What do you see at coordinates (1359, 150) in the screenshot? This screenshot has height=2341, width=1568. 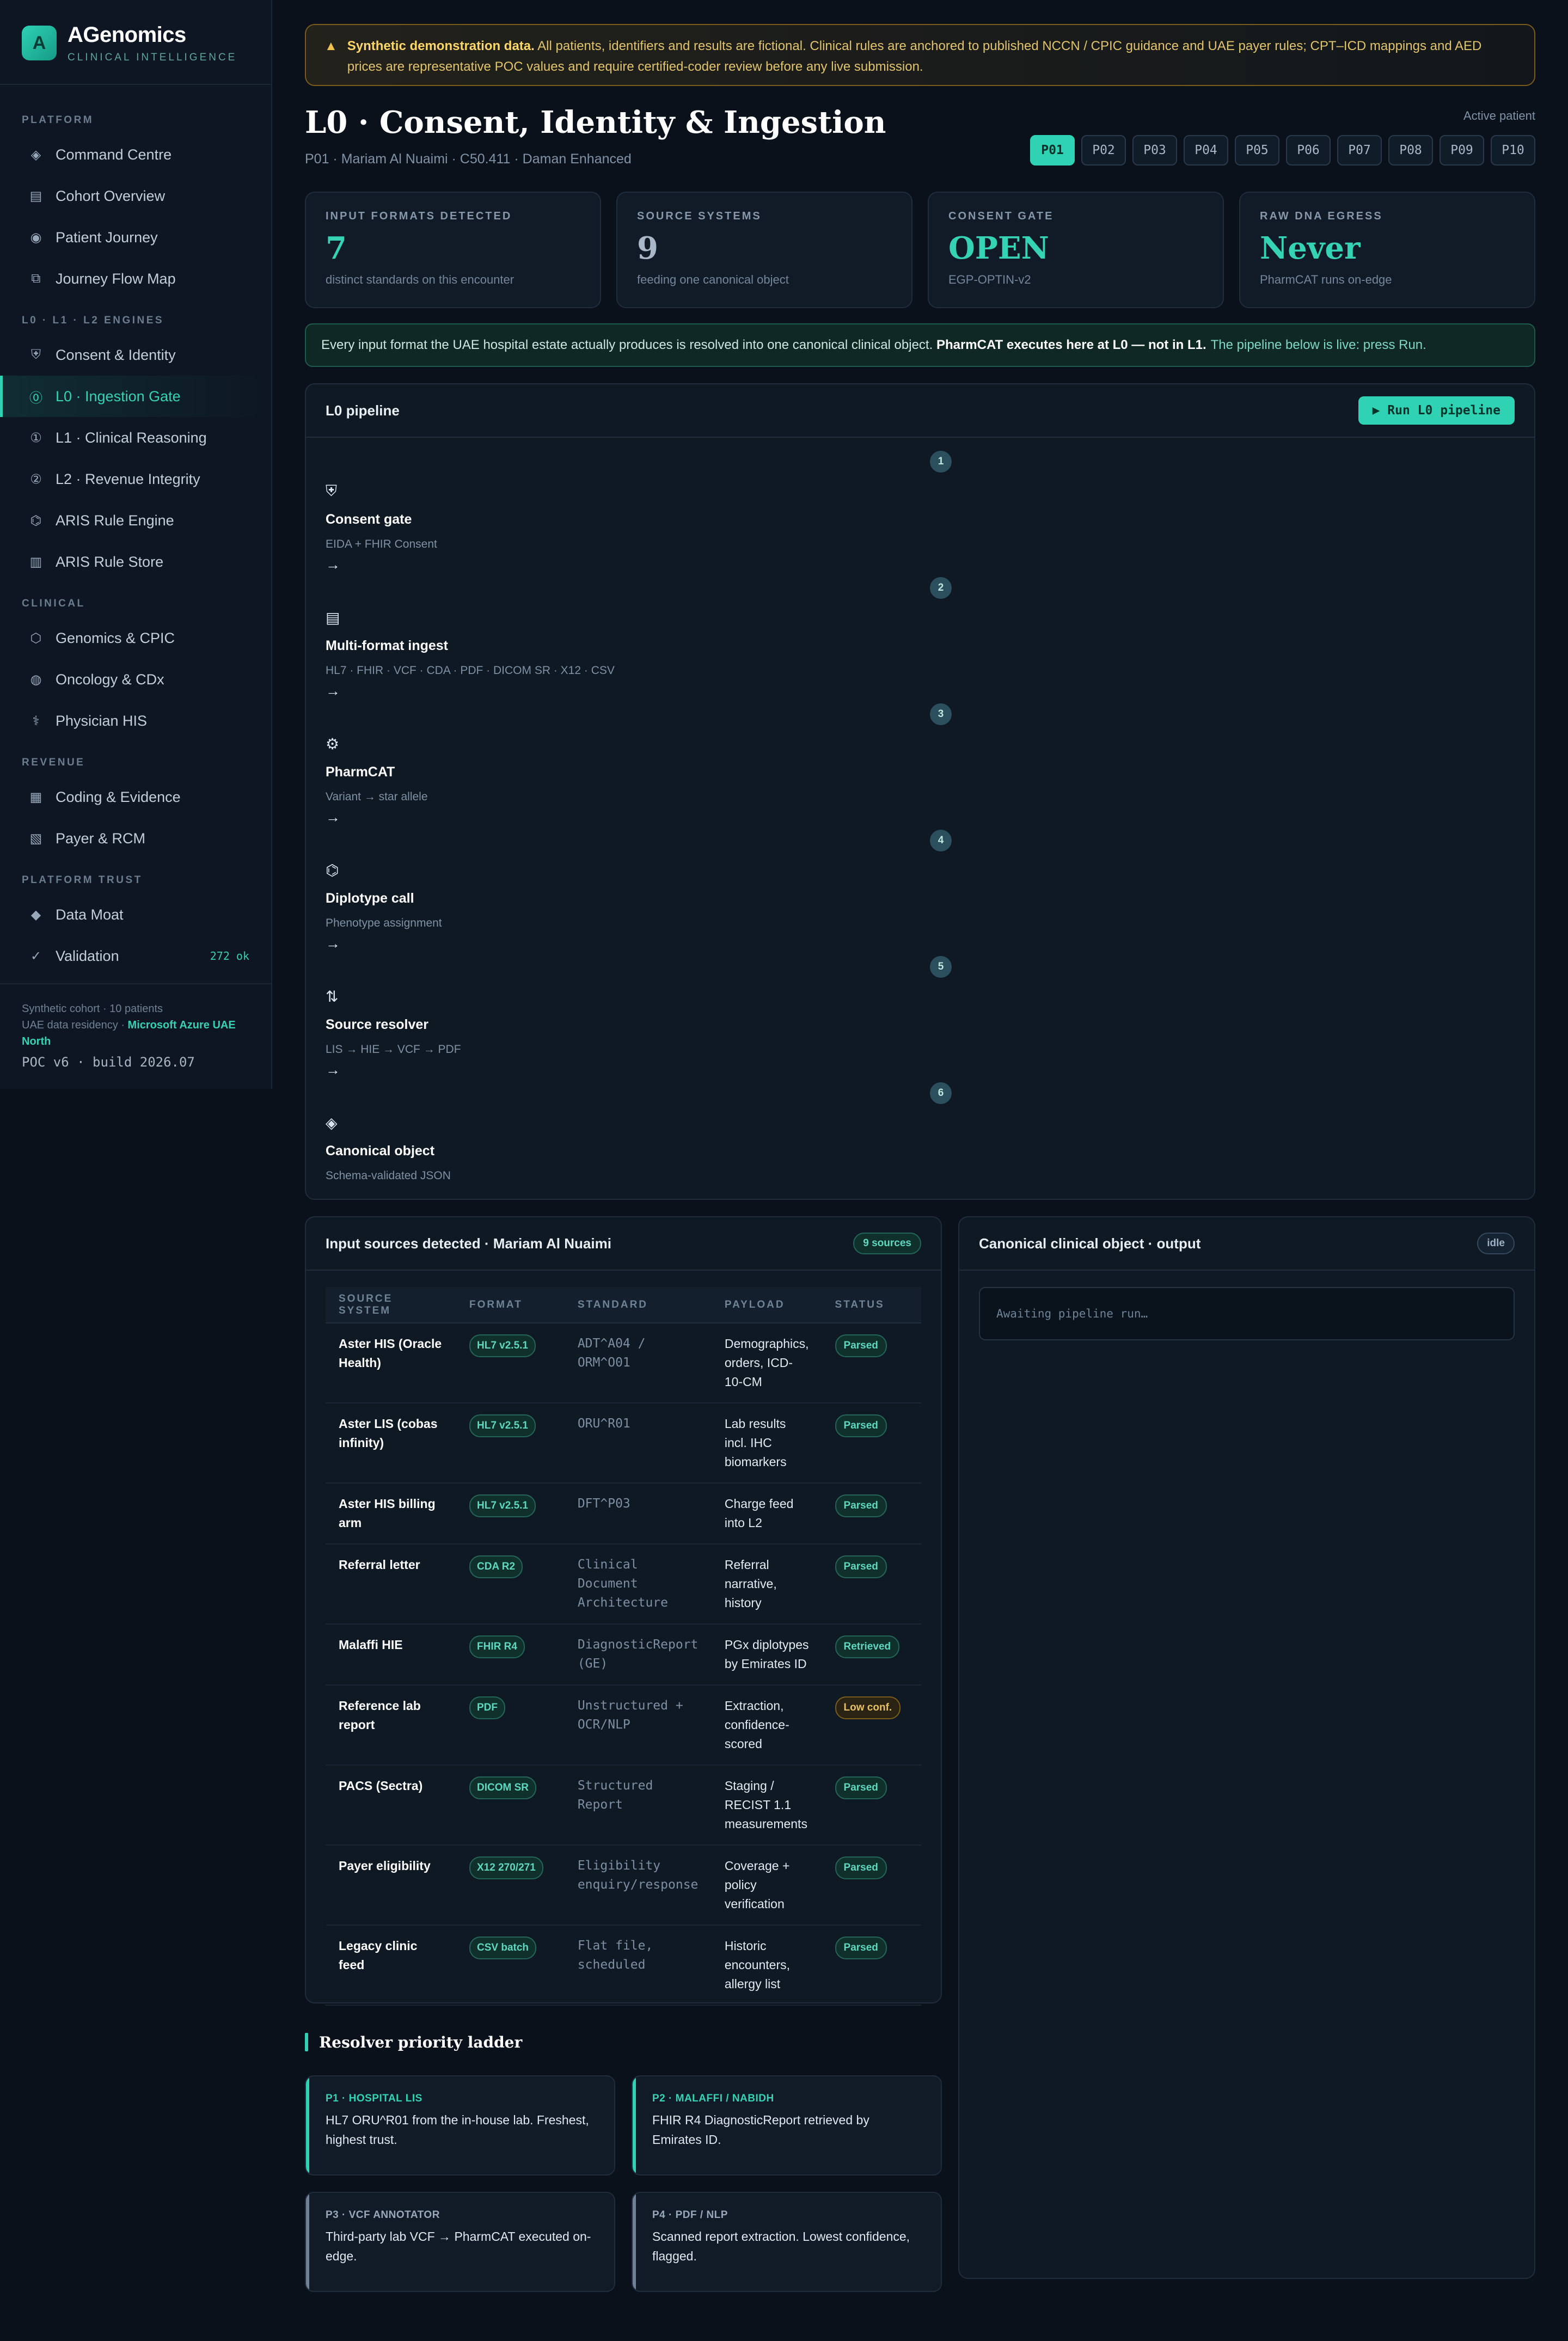 I see `patient-tab-p07: P07` at bounding box center [1359, 150].